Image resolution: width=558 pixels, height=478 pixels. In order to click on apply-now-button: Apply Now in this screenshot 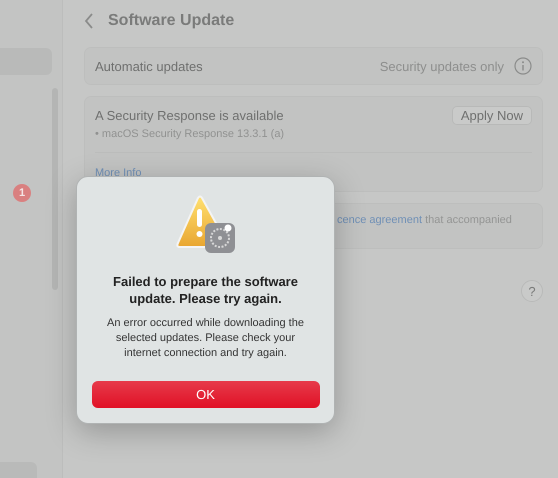, I will do `click(492, 115)`.